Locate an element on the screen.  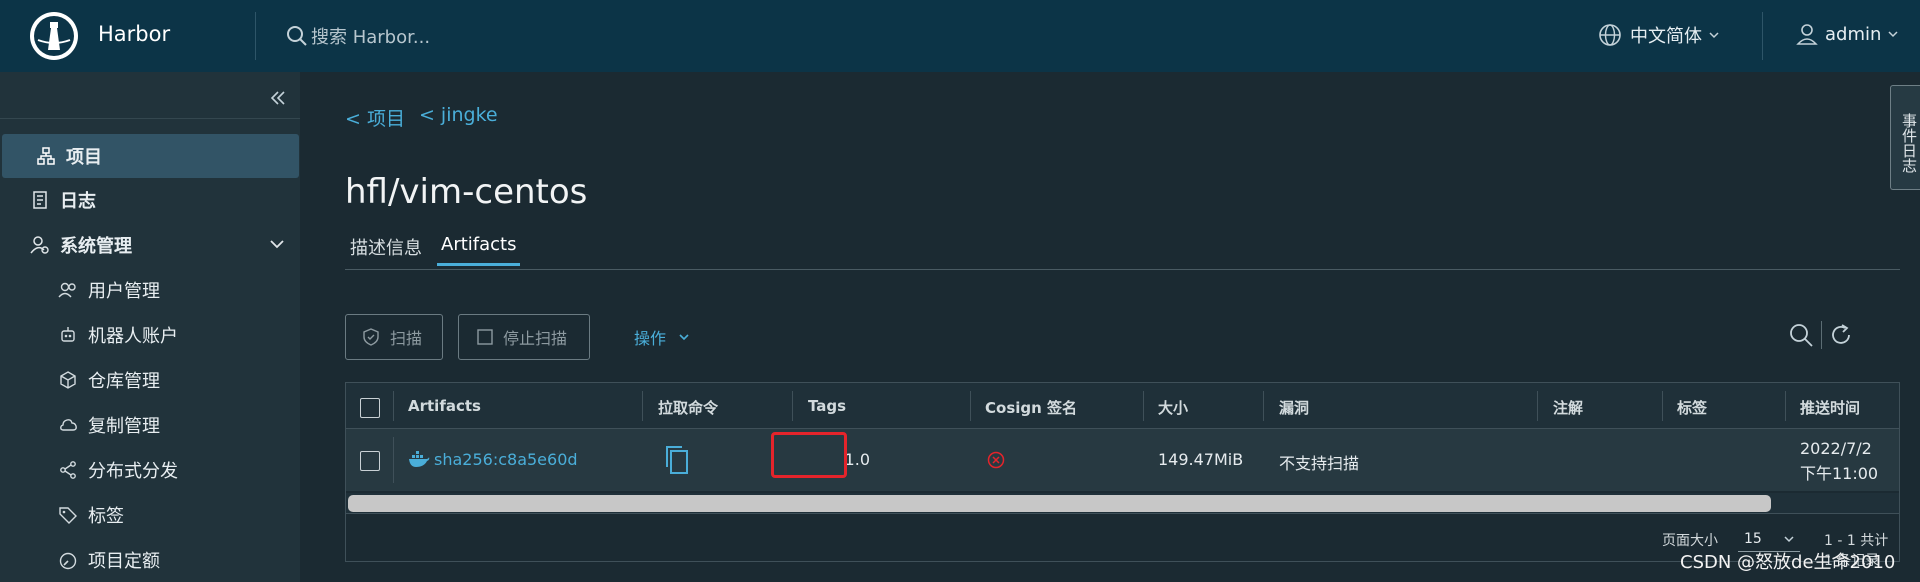
sidebar-item-robot-accounts: 机器人账户 is located at coordinates (150, 335).